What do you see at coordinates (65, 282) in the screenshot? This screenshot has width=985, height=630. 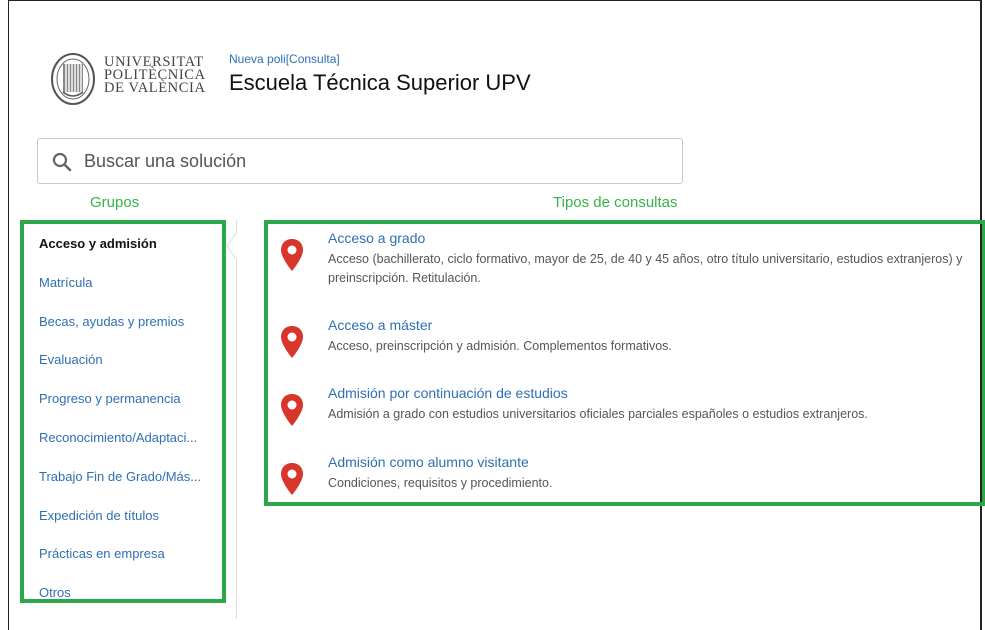 I see `sidebar-item-matricula: Matrícula` at bounding box center [65, 282].